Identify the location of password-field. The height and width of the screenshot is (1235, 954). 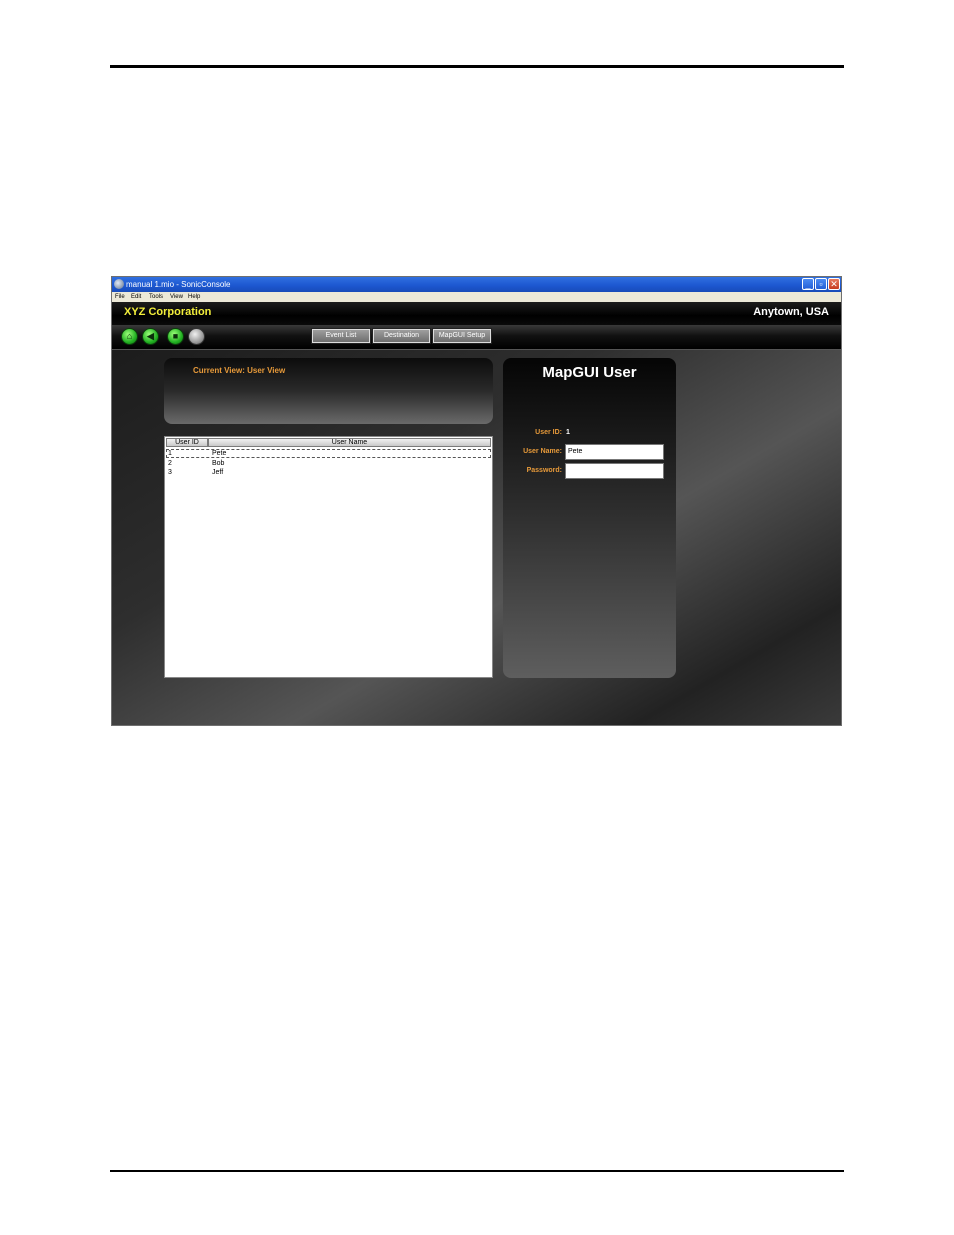
(614, 471).